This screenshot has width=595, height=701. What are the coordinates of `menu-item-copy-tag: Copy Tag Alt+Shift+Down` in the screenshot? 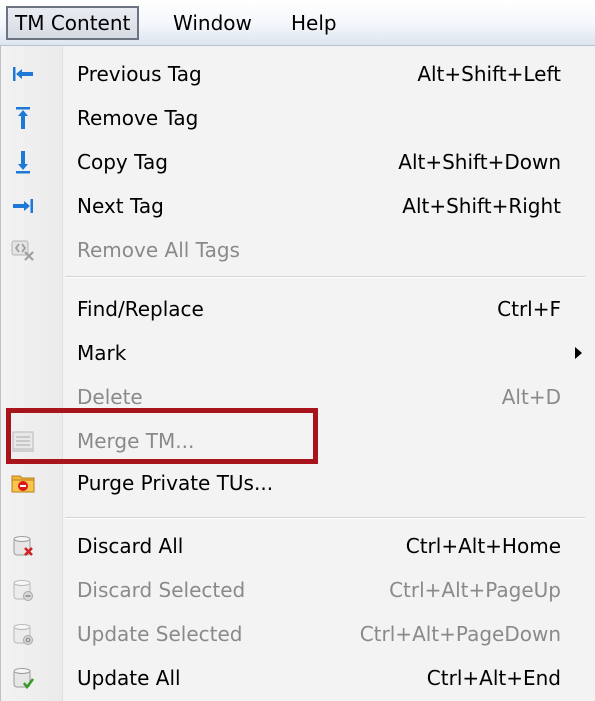 It's located at (298, 162).